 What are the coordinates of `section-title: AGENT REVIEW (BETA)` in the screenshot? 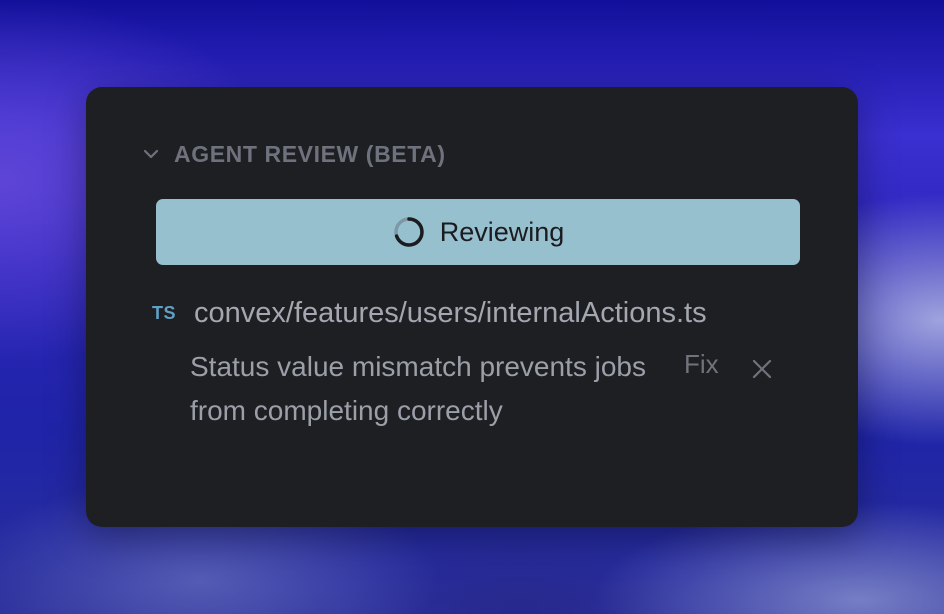 It's located at (310, 153).